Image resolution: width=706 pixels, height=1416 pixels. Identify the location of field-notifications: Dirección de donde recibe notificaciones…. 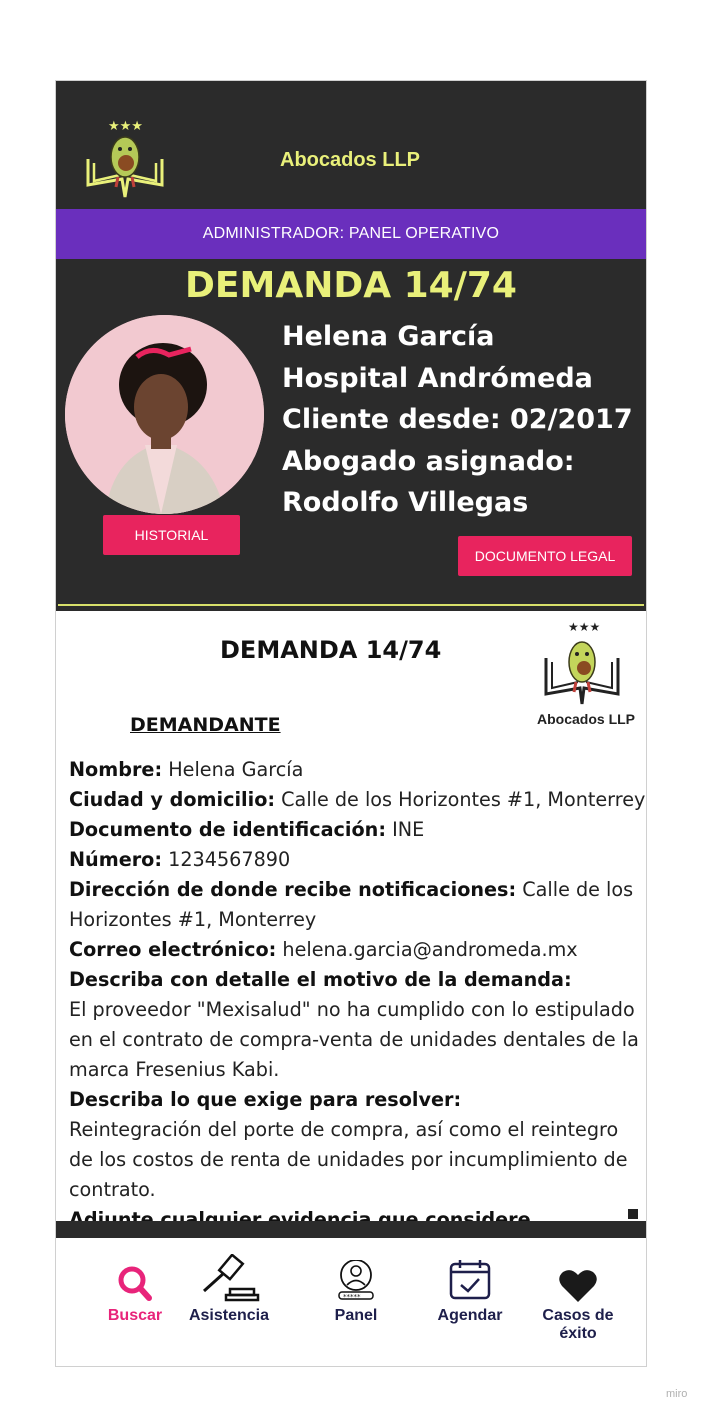
(351, 904).